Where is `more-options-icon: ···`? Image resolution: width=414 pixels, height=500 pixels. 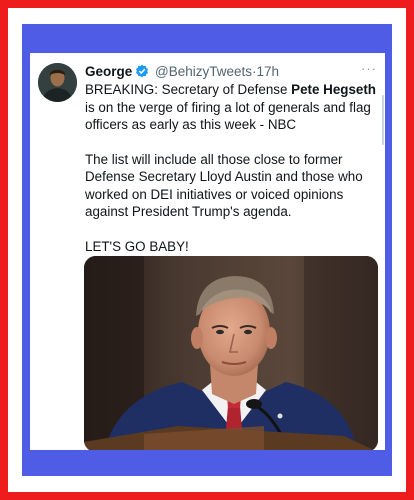
more-options-icon: ··· is located at coordinates (369, 68).